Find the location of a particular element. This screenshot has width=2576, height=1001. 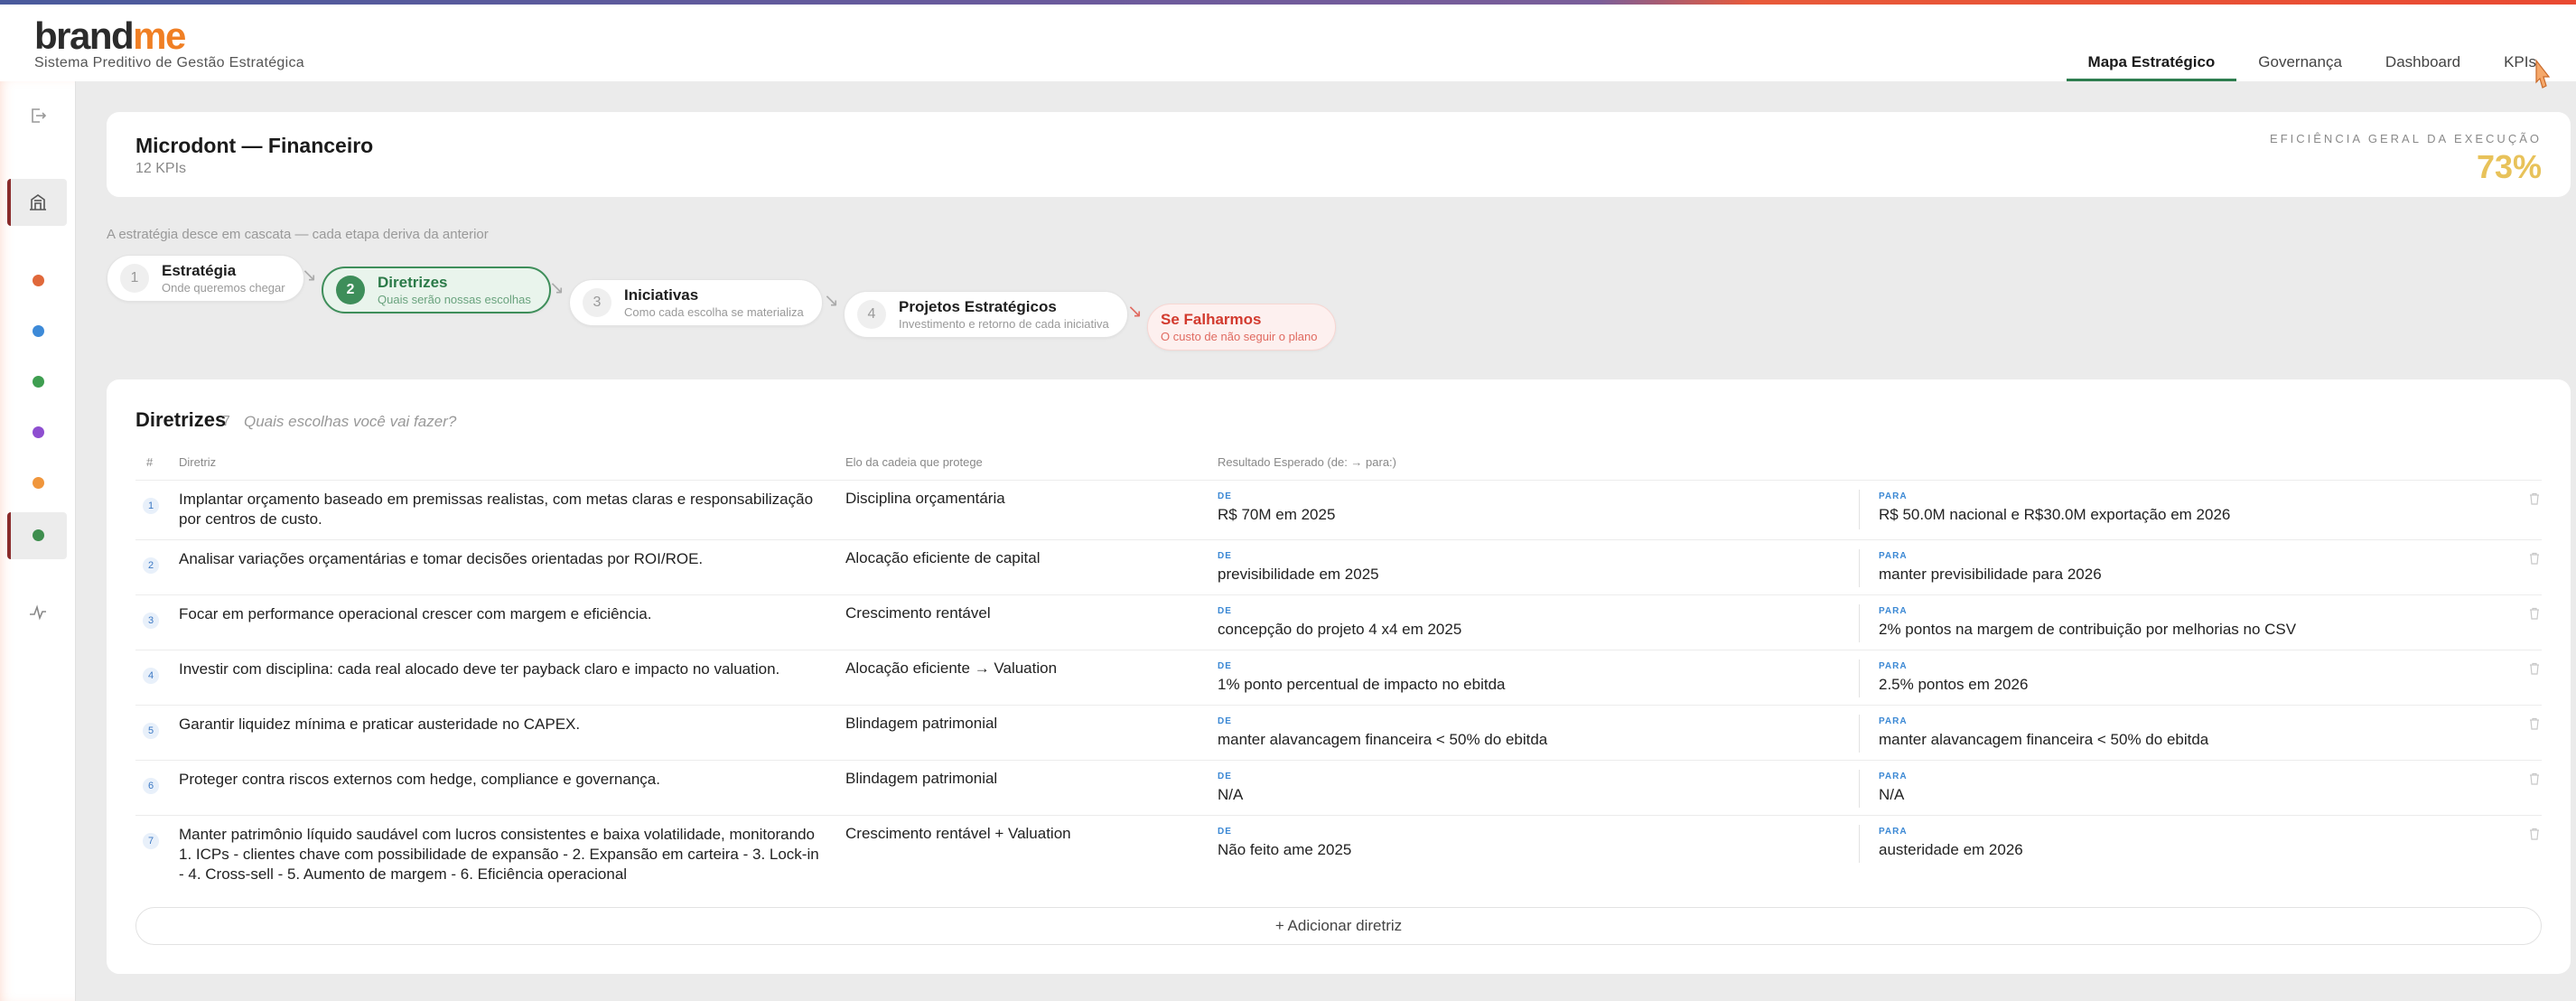

cascade-arrow-danger-icon: ↘ is located at coordinates (1135, 312).